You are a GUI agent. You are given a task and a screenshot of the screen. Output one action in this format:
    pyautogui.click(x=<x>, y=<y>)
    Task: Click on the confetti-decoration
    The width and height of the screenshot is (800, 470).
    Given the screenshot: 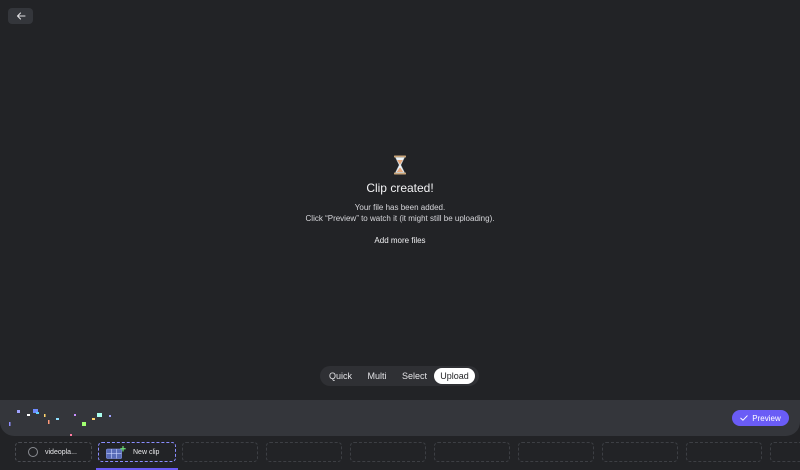 What is the action you would take?
    pyautogui.click(x=60, y=422)
    